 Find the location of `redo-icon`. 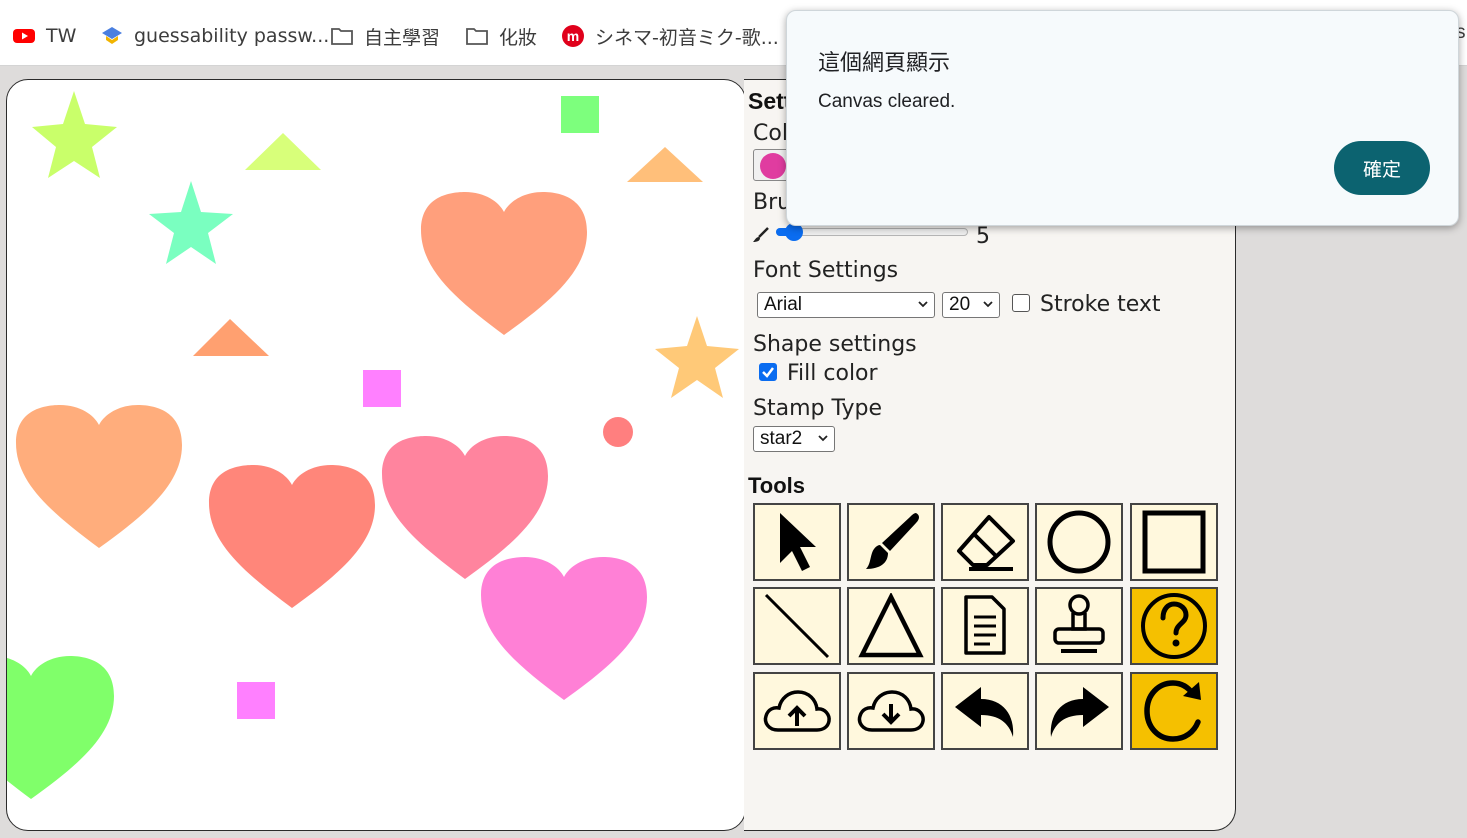

redo-icon is located at coordinates (1079, 712).